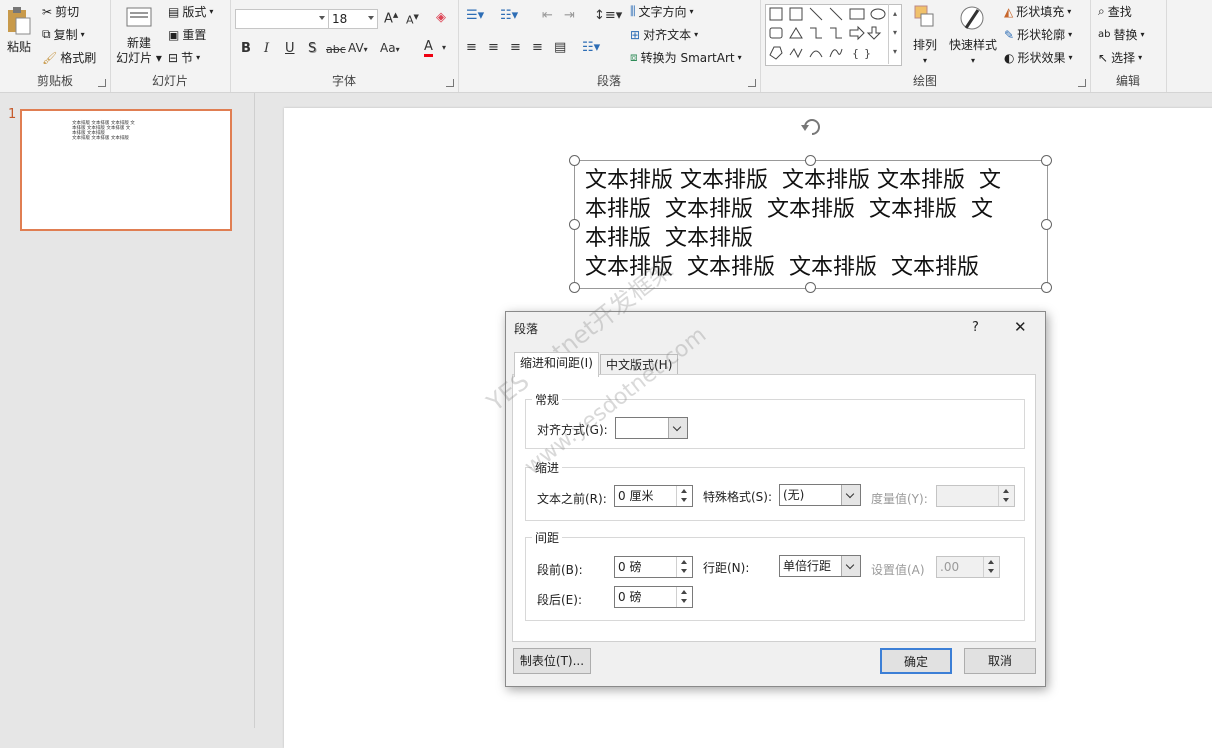 The image size is (1212, 748). I want to click on increase-indent-icon: ⇥, so click(569, 15).